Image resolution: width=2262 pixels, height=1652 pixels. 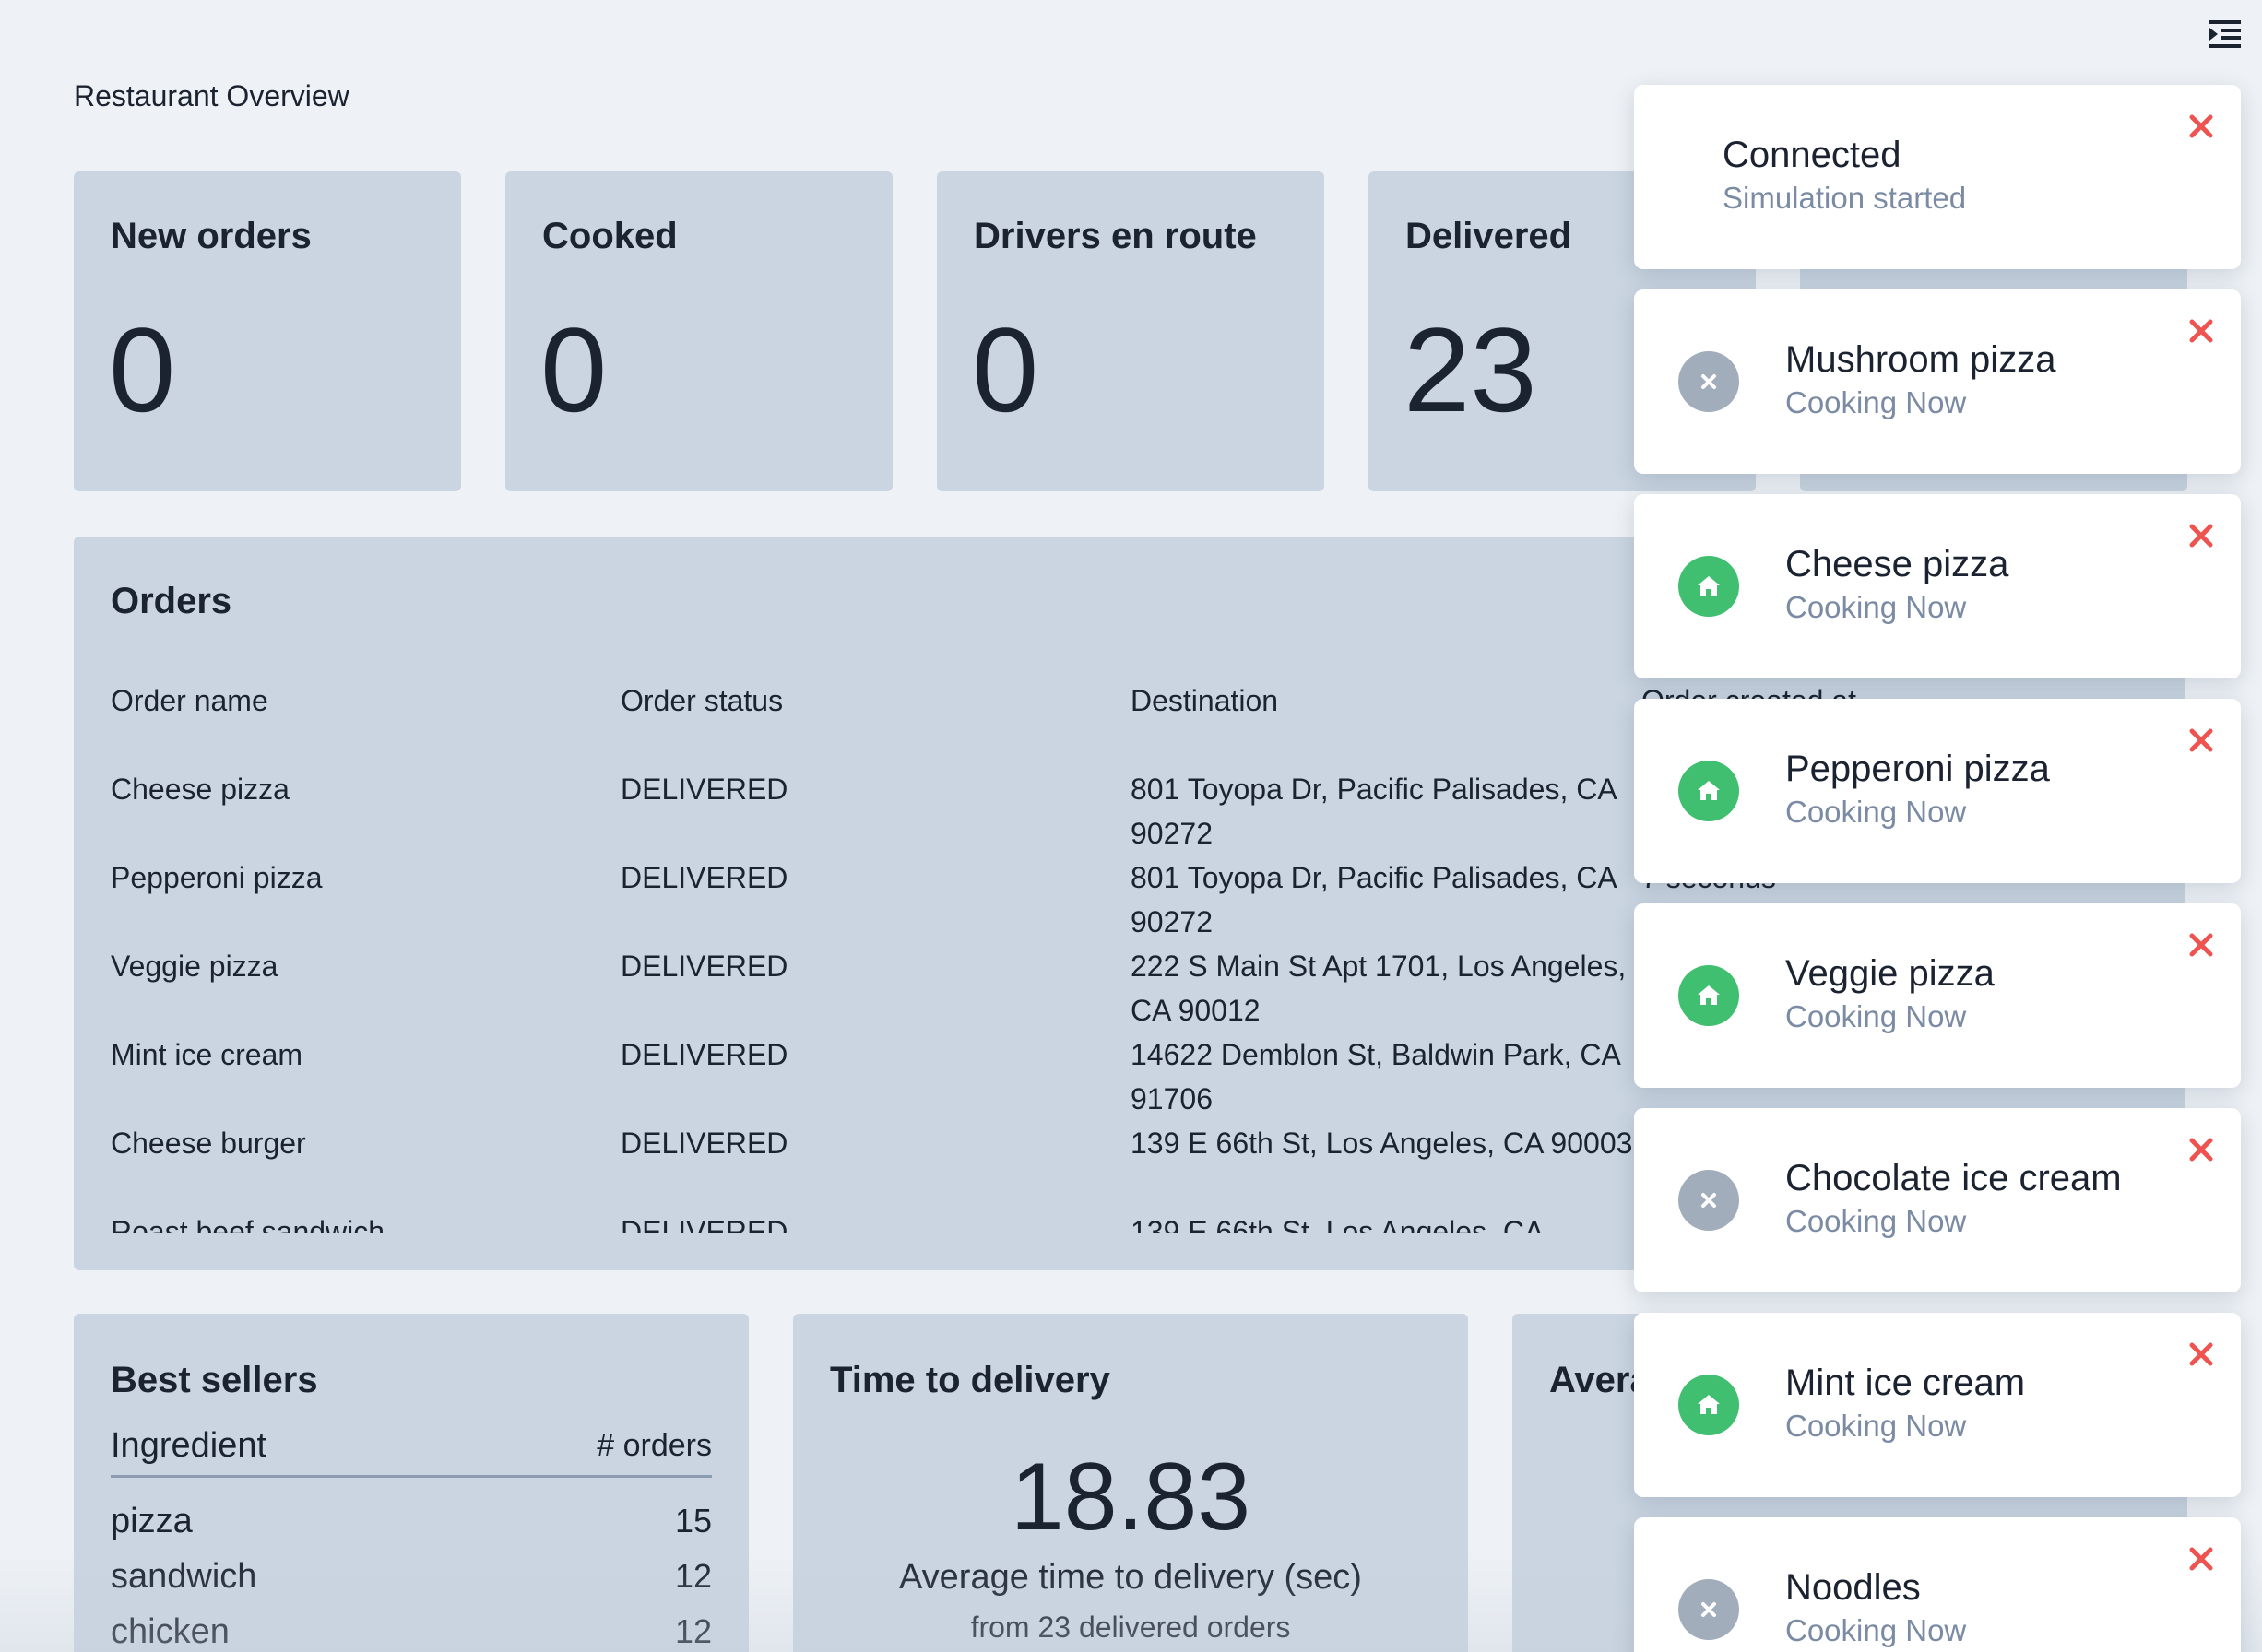 I want to click on column-header-order-status: Order status, so click(x=702, y=701).